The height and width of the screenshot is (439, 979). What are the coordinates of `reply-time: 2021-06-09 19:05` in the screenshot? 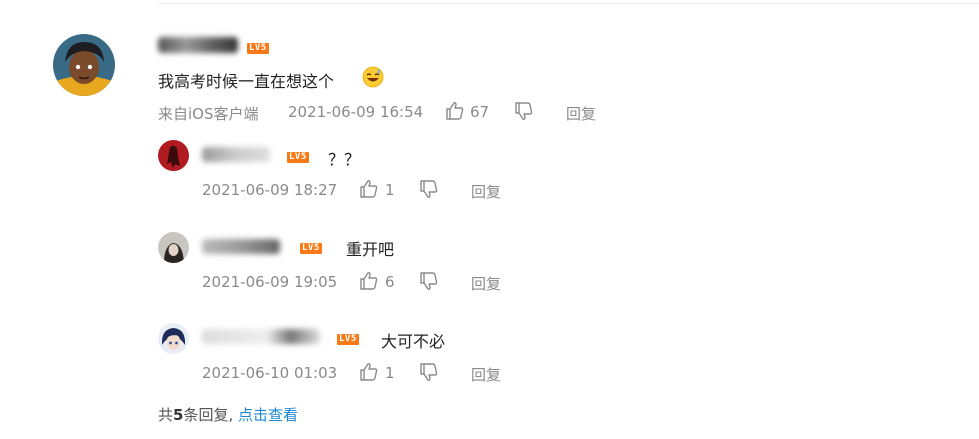 It's located at (270, 282).